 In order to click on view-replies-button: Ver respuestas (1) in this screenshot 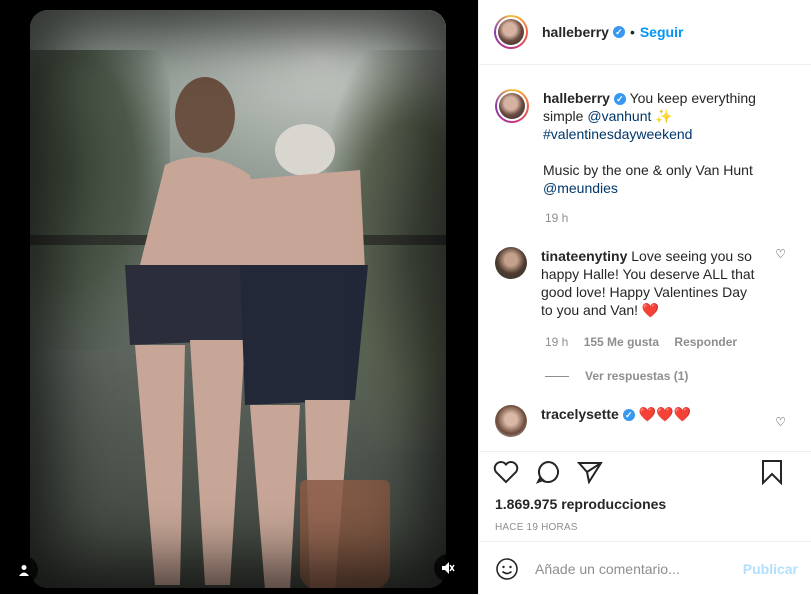, I will do `click(678, 376)`.